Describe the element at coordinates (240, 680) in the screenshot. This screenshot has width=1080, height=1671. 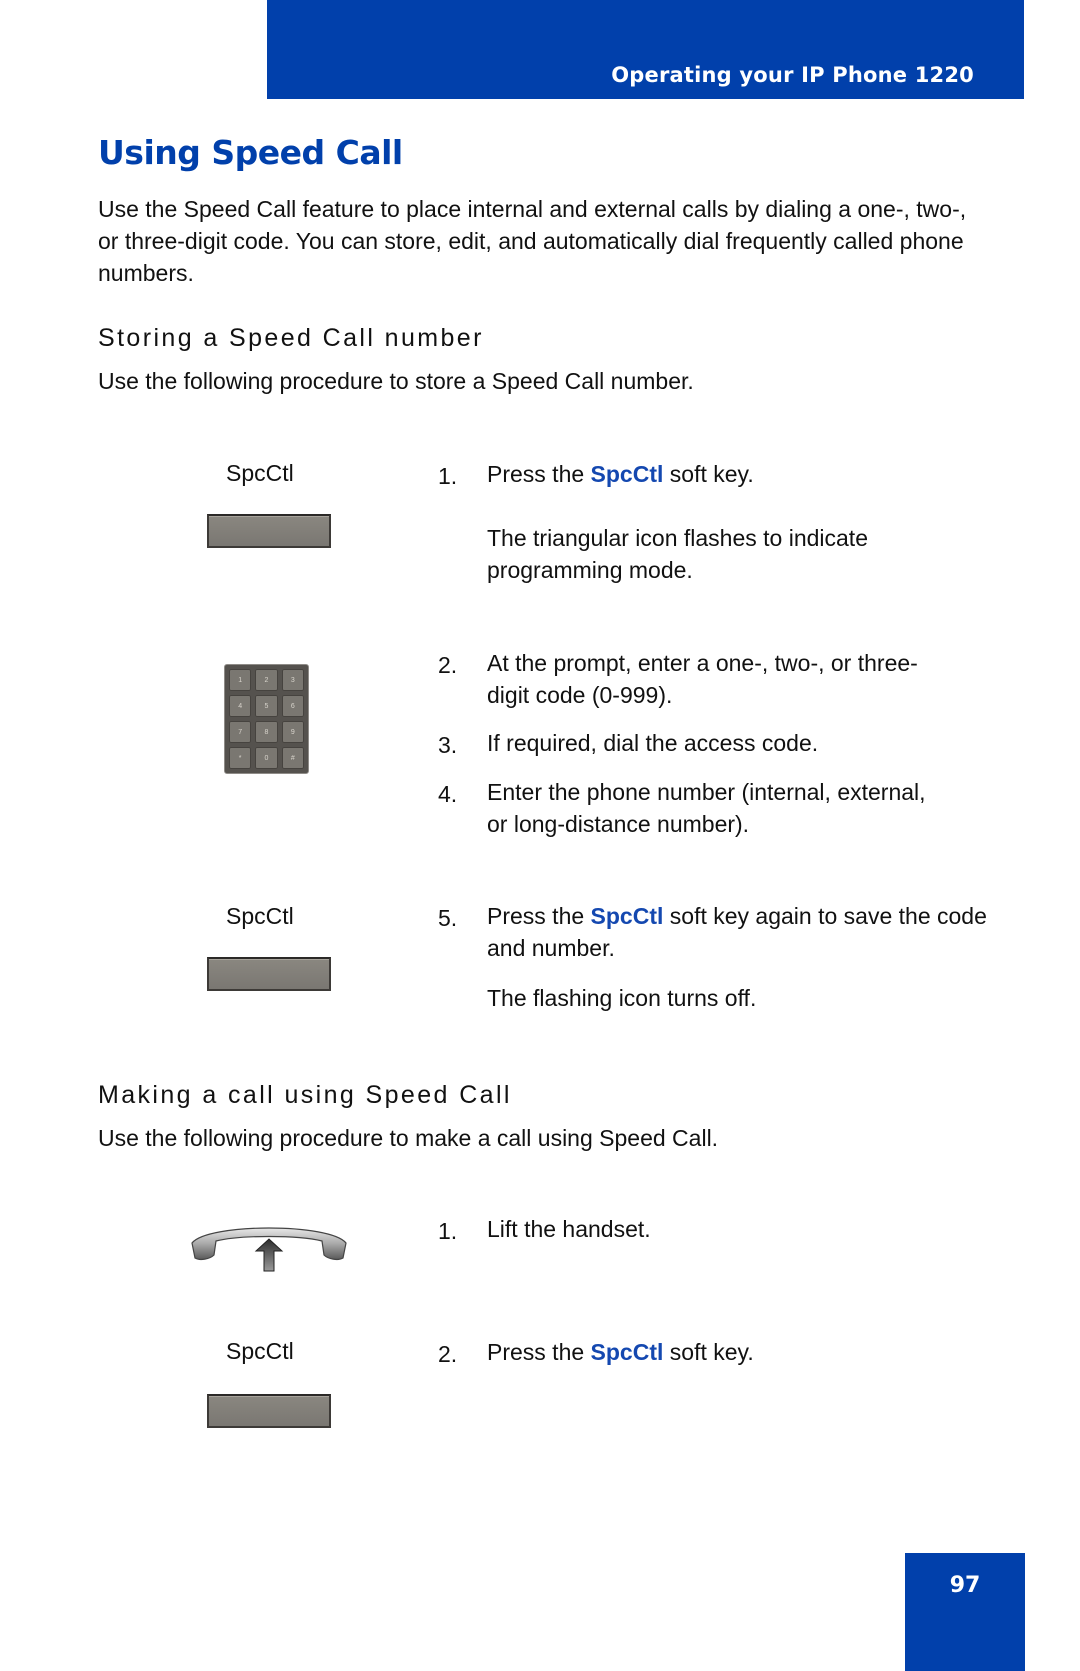
I see `dialpad-key: 1` at that location.